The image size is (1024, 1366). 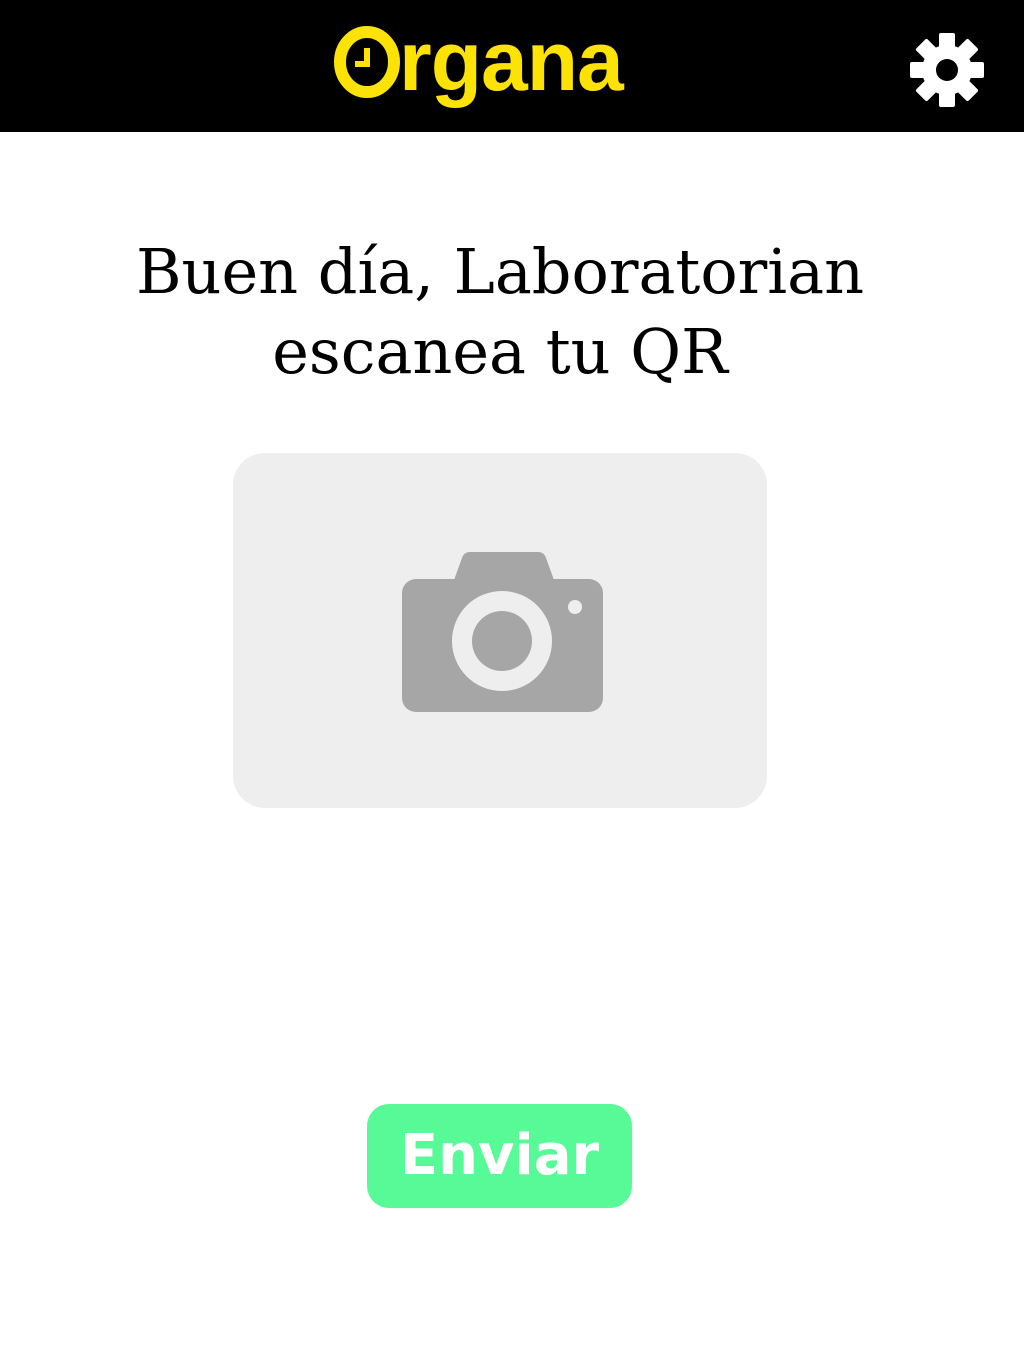 What do you see at coordinates (500, 312) in the screenshot?
I see `greeting-heading: Buen día, Laboratorian escanea tu QR` at bounding box center [500, 312].